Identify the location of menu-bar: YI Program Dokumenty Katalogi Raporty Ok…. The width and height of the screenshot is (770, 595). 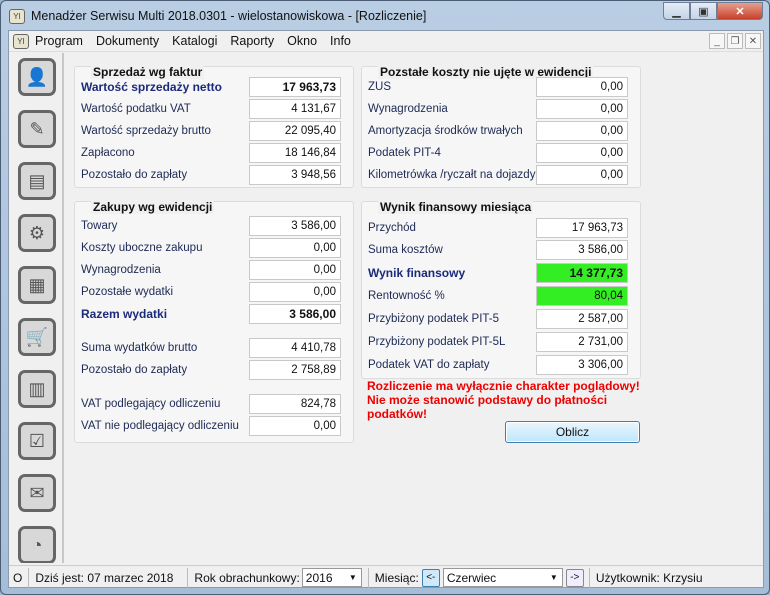
(386, 41).